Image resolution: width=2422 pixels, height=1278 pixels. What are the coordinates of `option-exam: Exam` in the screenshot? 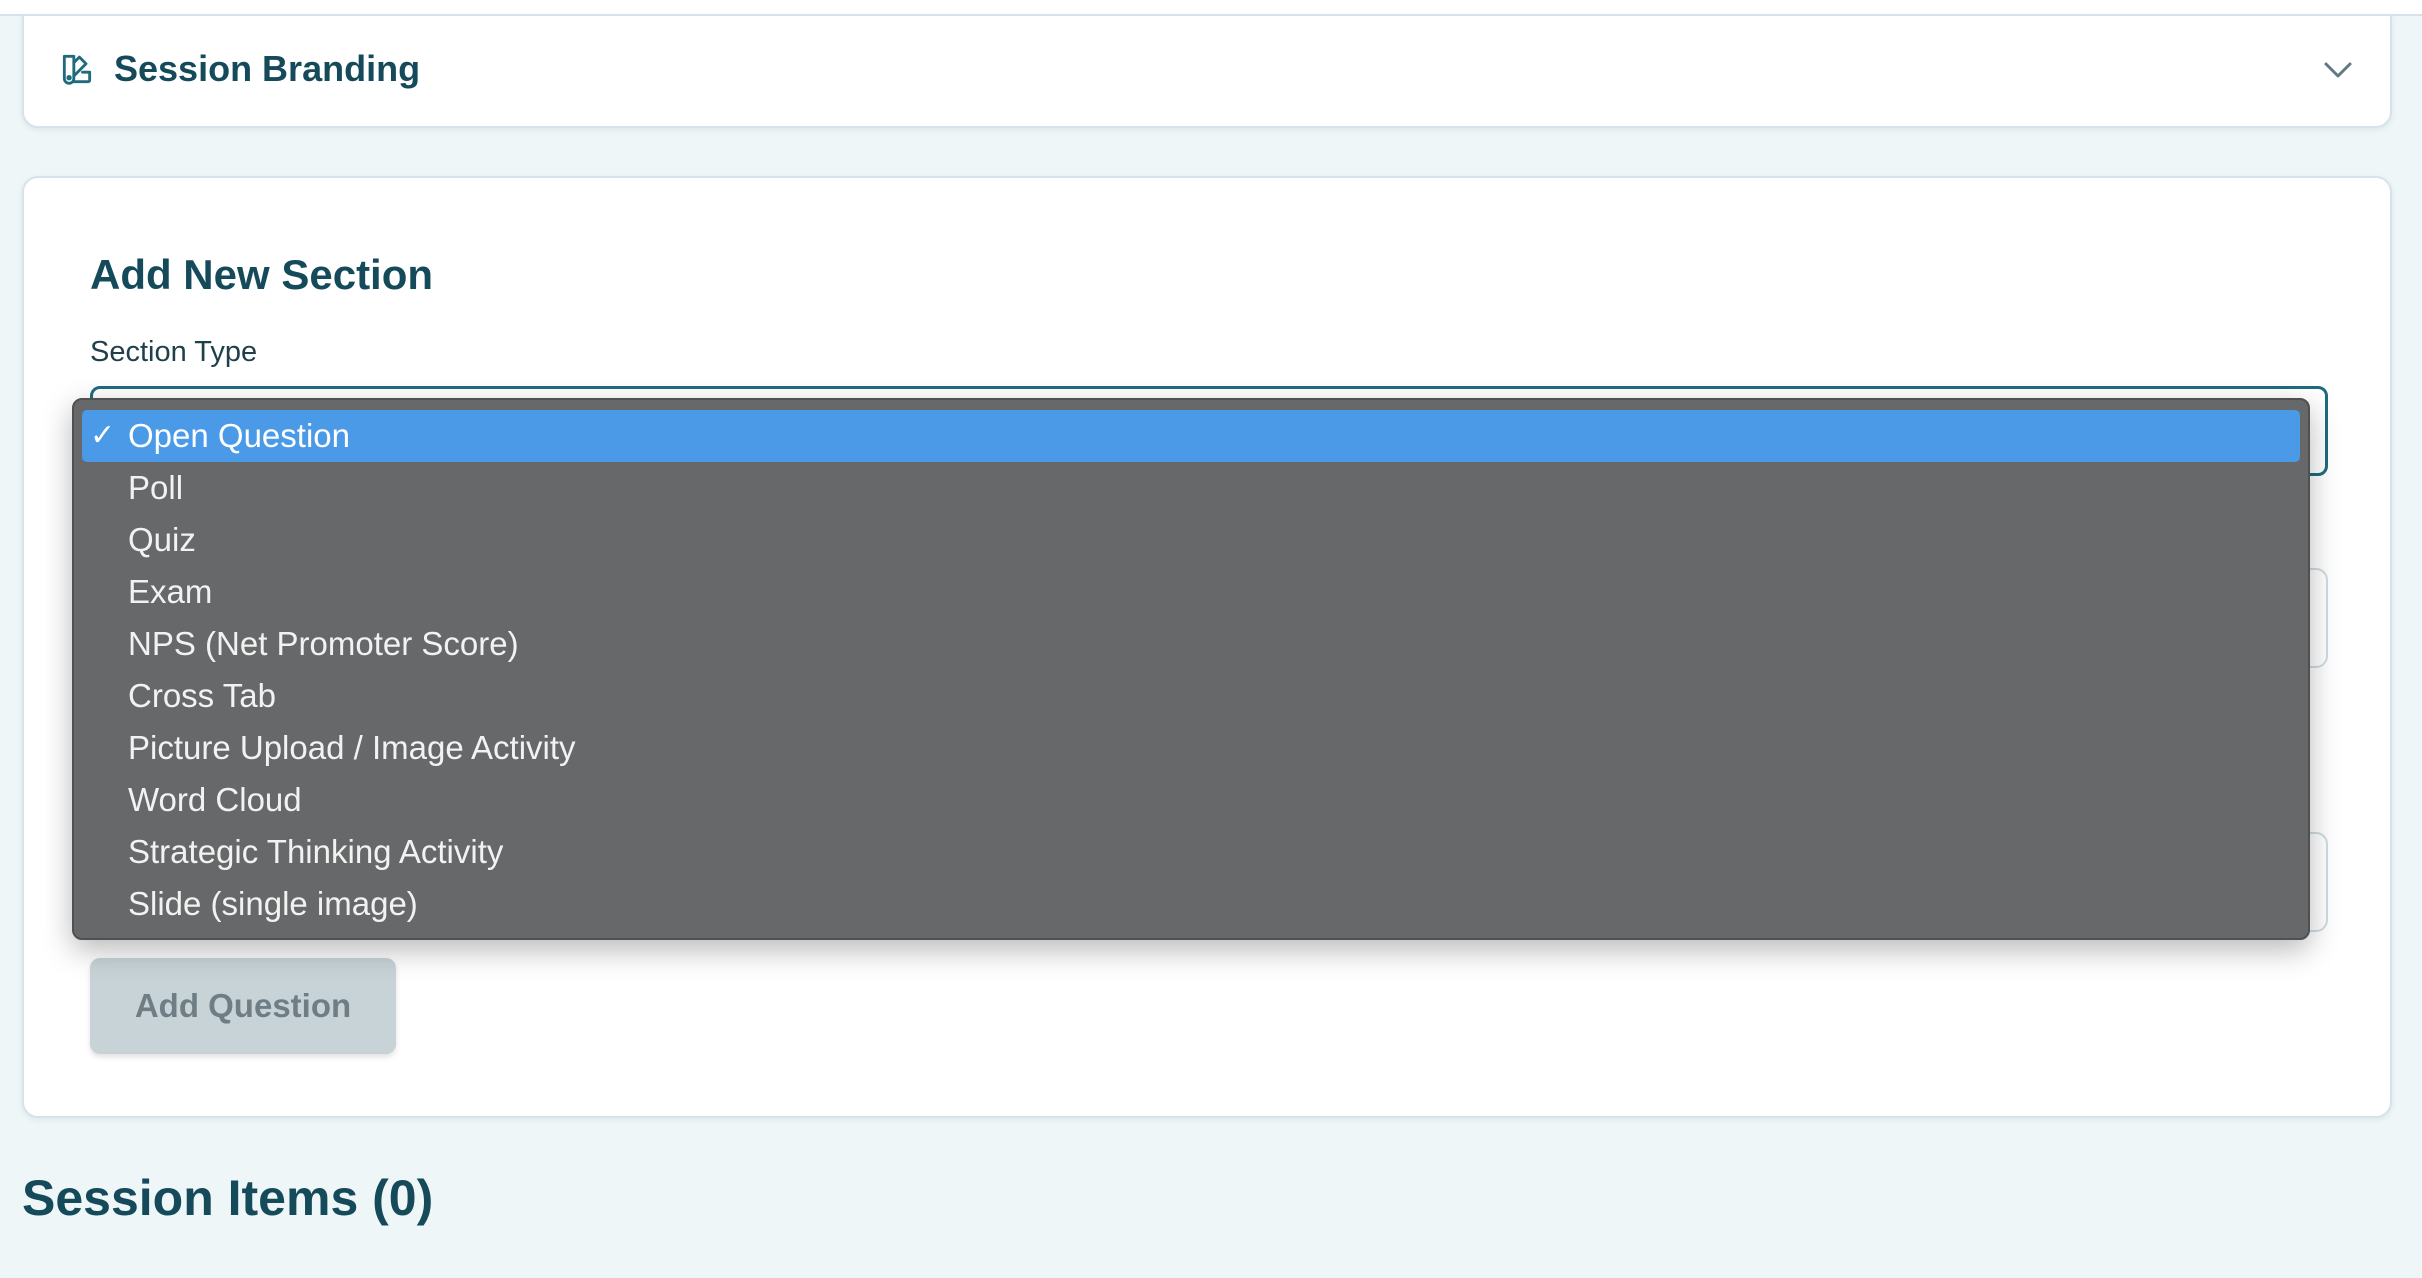 It's located at (1191, 592).